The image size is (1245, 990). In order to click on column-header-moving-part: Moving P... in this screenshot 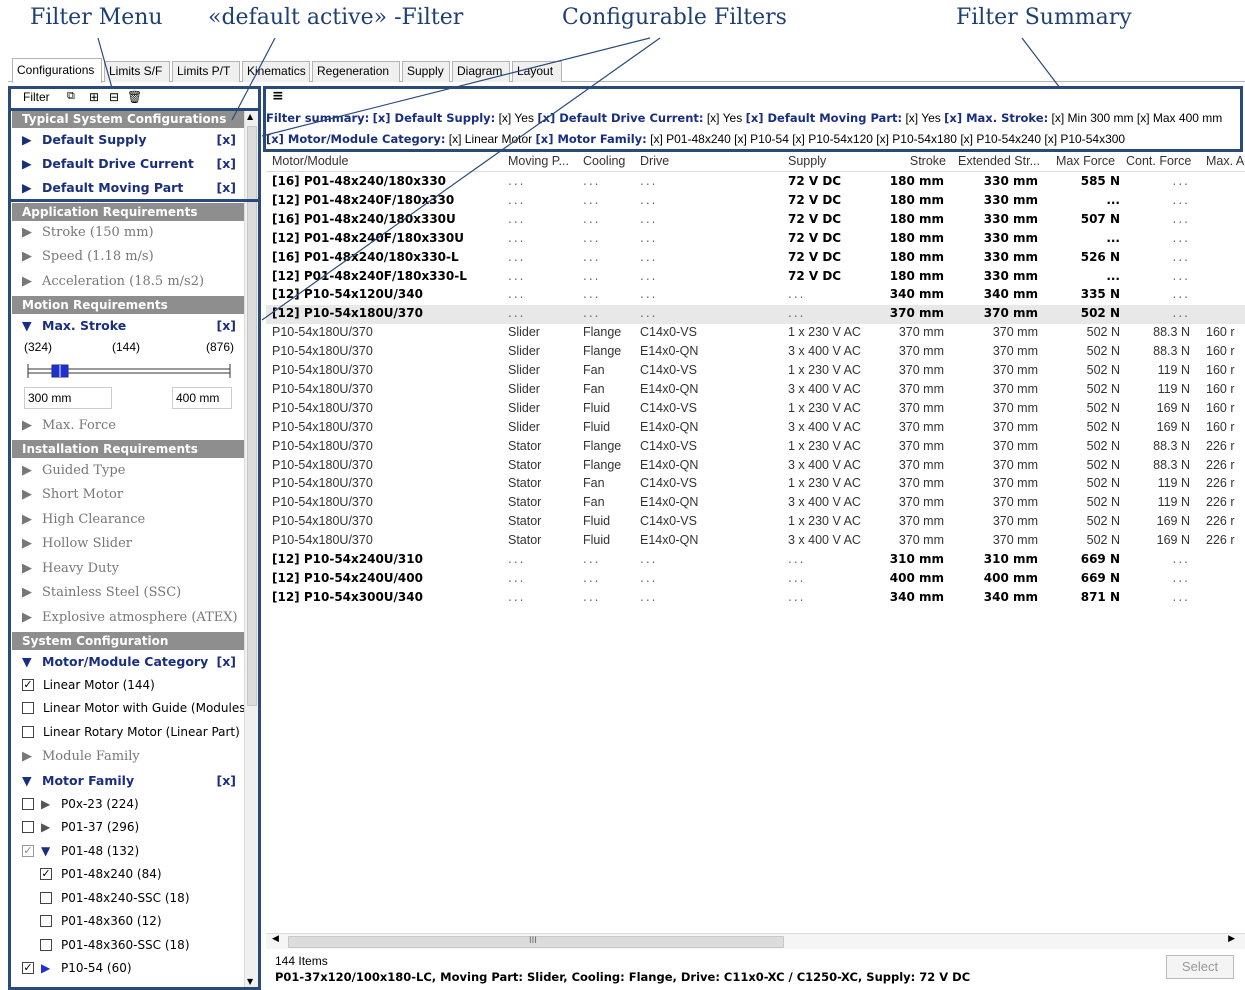, I will do `click(543, 161)`.